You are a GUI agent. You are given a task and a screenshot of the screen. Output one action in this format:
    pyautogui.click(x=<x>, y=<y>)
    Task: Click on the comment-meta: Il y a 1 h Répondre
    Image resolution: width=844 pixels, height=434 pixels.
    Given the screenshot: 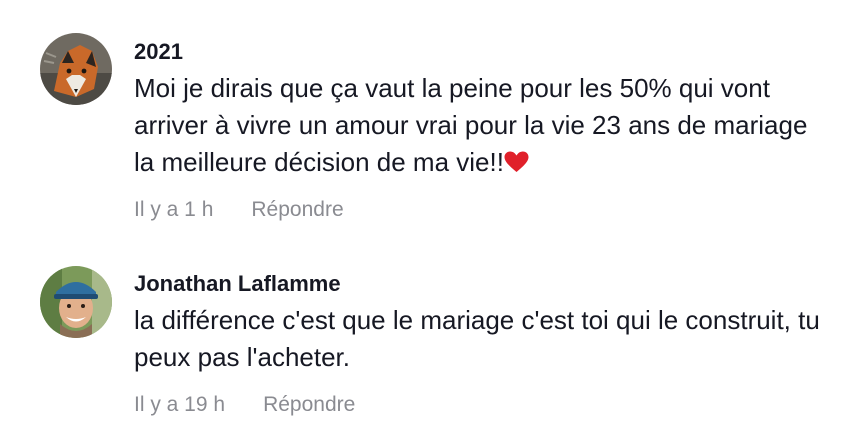 What is the action you would take?
    pyautogui.click(x=479, y=210)
    